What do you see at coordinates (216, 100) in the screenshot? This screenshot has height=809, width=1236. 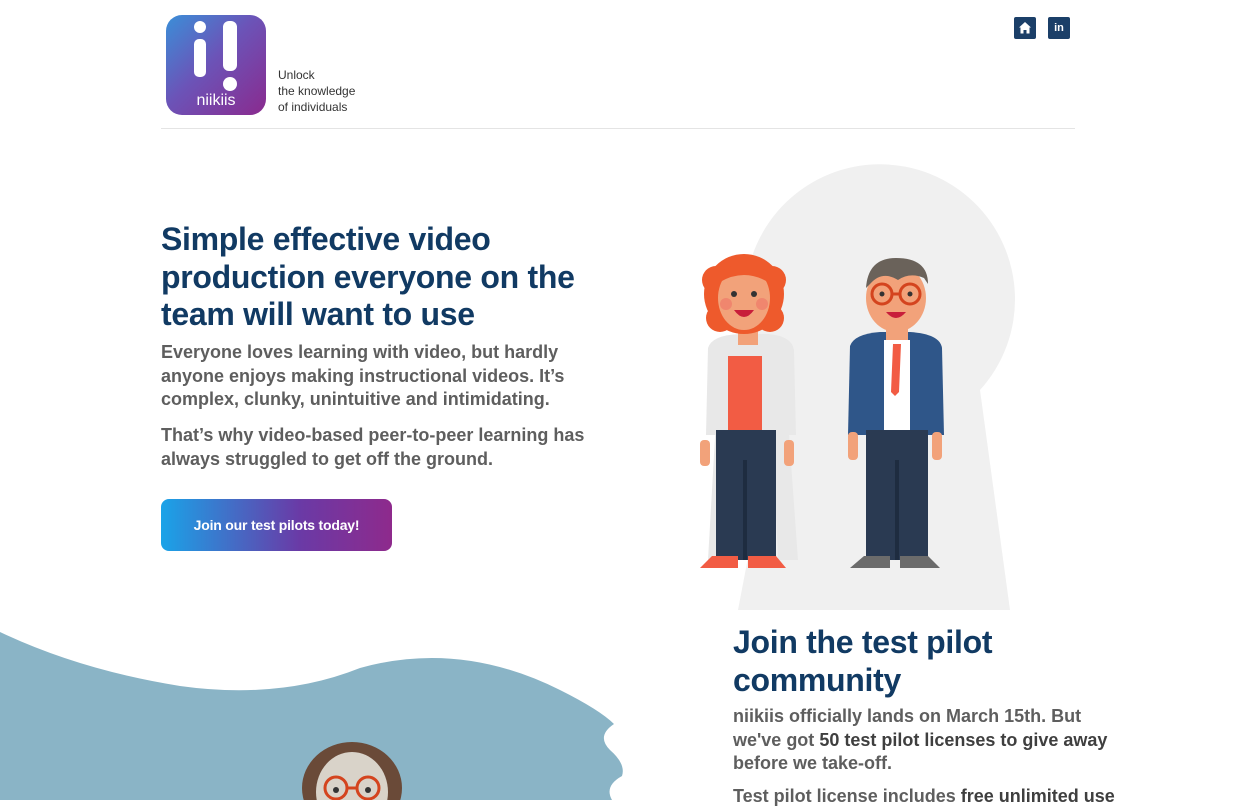 I see `logo-wordmark: niikiis` at bounding box center [216, 100].